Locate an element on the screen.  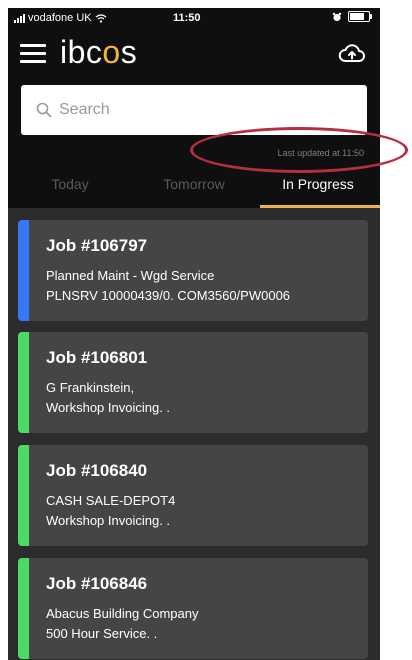
brand-prefix: ibc is located at coordinates (81, 52).